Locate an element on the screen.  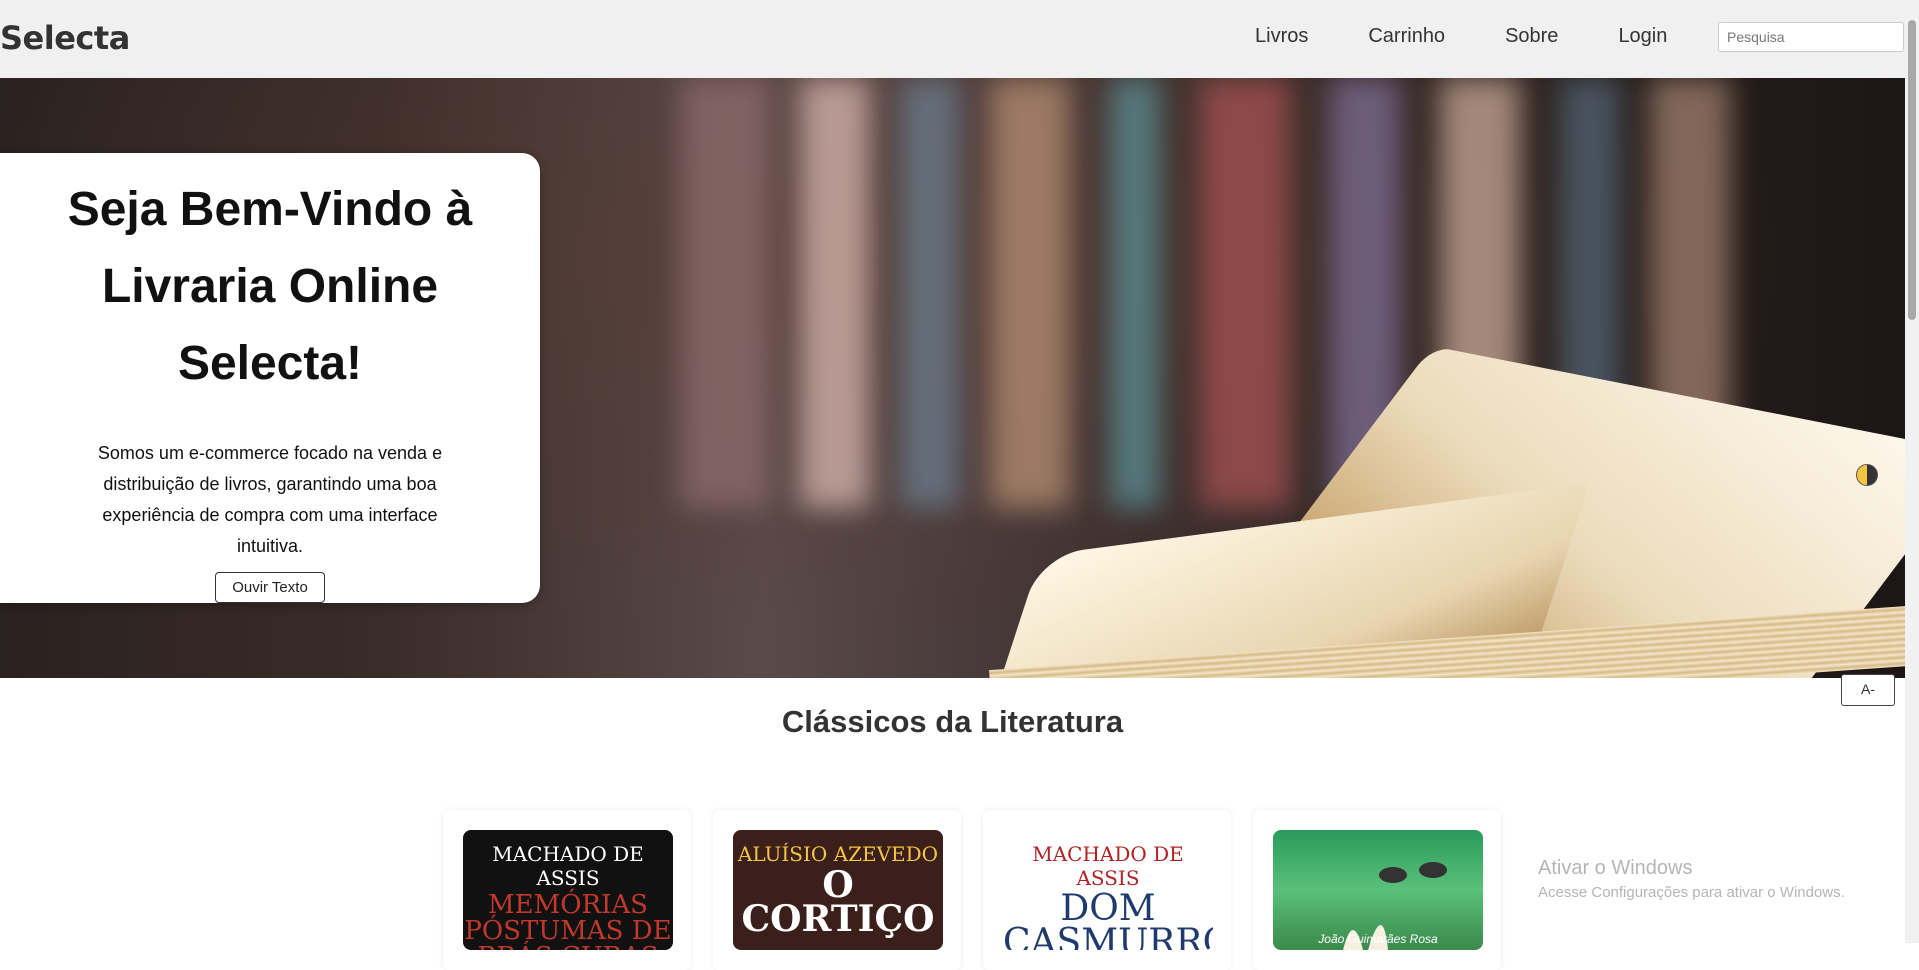
decrease-font-button: A- is located at coordinates (1868, 690).